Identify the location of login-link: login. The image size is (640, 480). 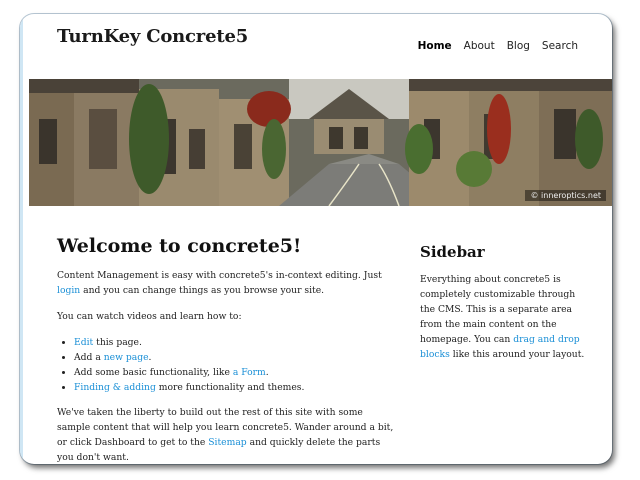
(68, 290).